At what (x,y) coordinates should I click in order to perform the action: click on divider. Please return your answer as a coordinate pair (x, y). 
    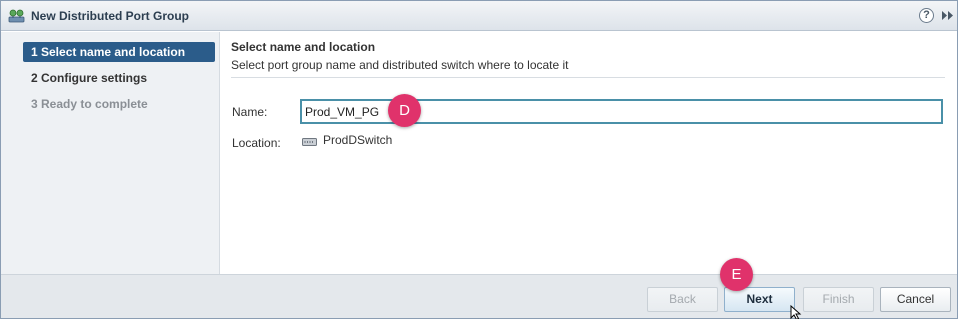
    Looking at the image, I should click on (588, 77).